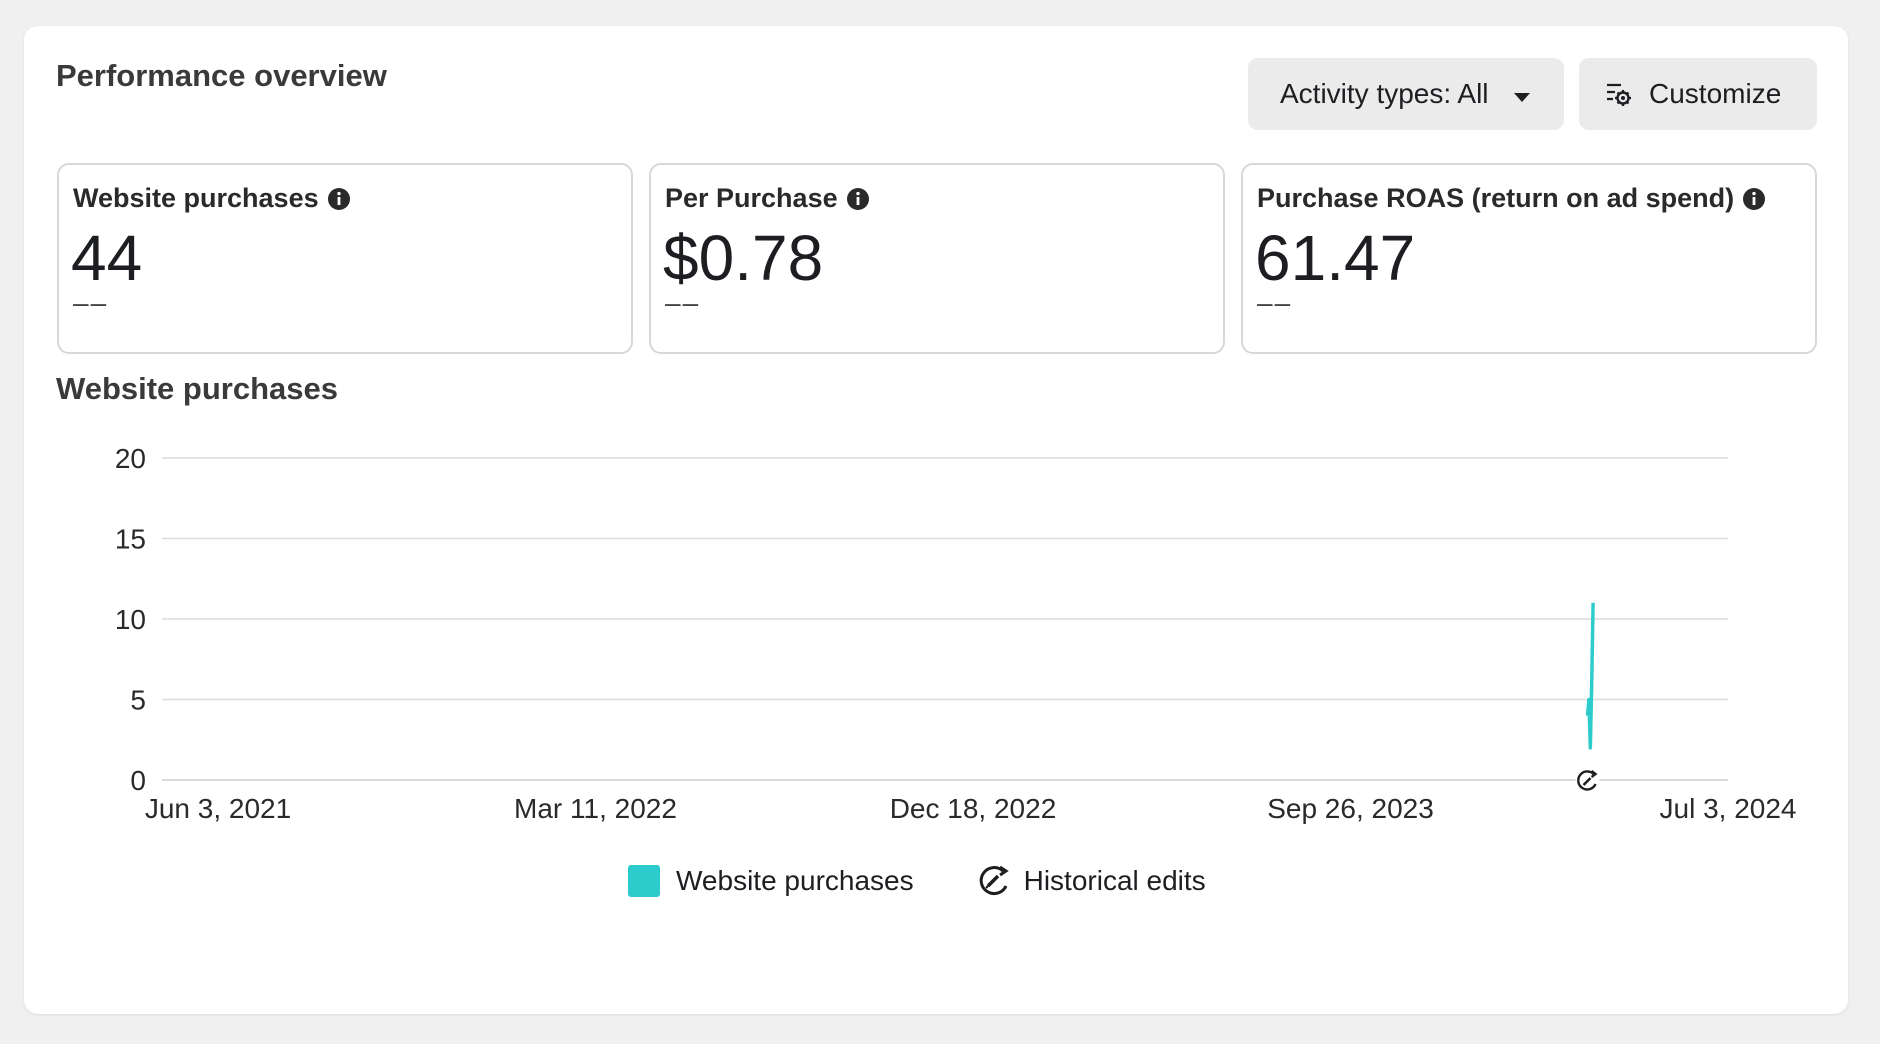  I want to click on historical-edit-icon, so click(994, 881).